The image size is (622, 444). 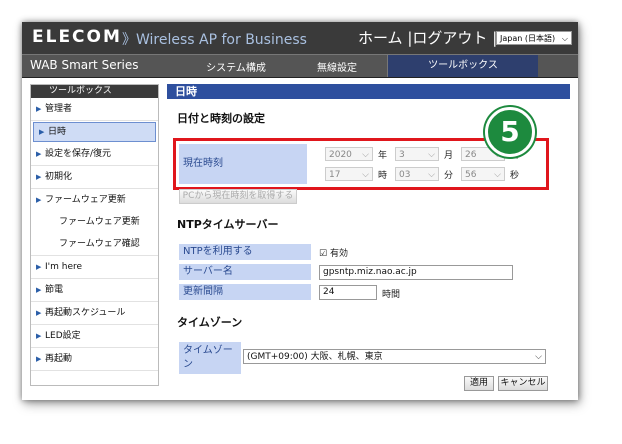 What do you see at coordinates (85, 313) in the screenshot?
I see `sidebar-item-label: 再起動スケジュール` at bounding box center [85, 313].